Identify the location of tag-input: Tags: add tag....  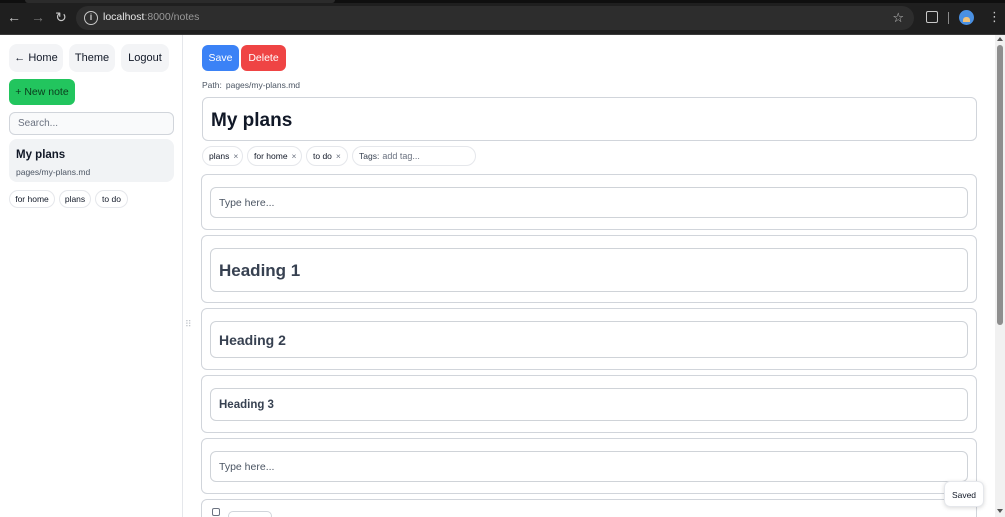
(414, 156).